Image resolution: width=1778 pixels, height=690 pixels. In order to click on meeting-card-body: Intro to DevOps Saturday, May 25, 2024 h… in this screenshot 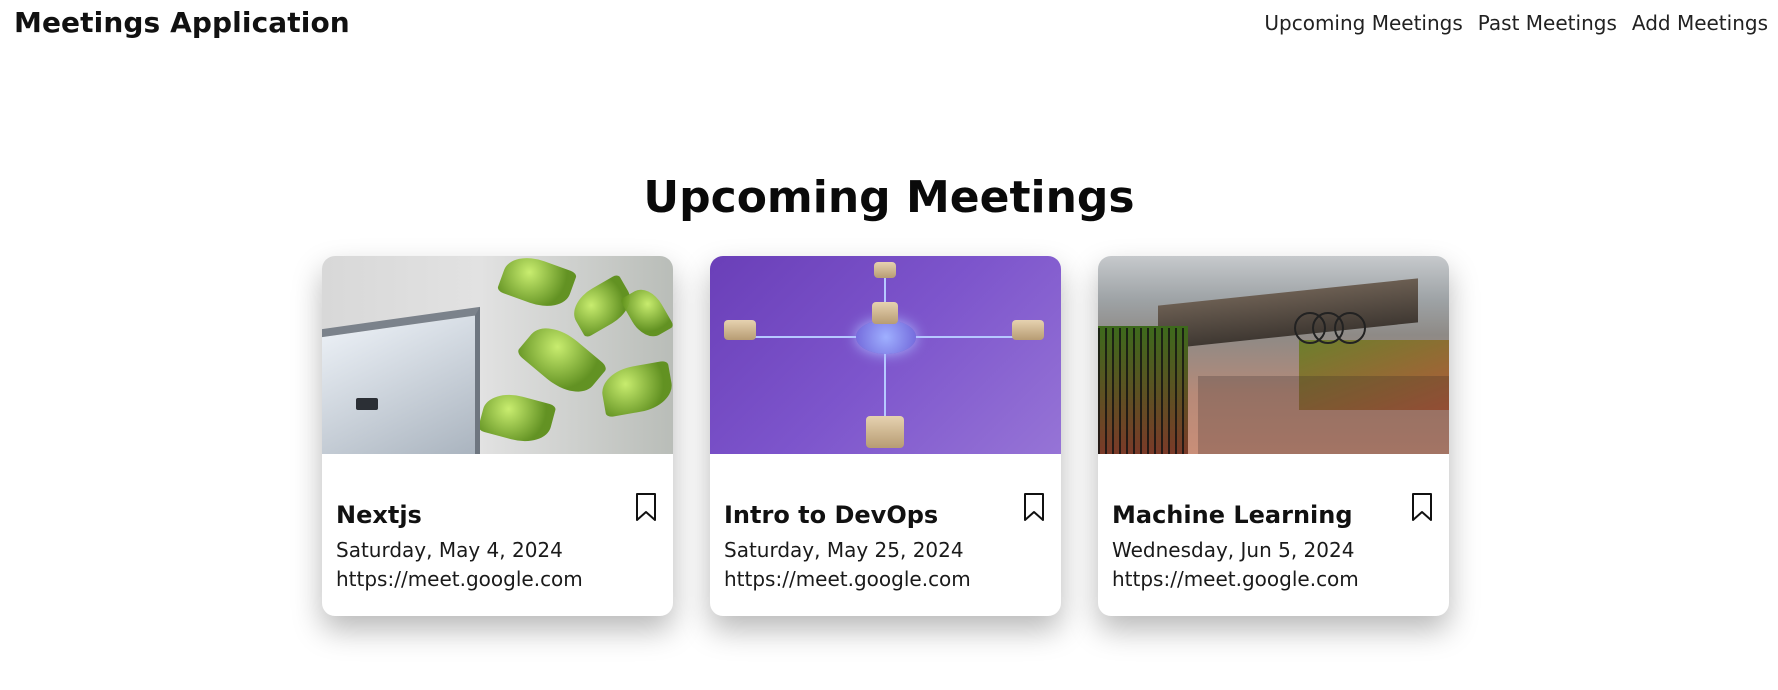, I will do `click(885, 524)`.